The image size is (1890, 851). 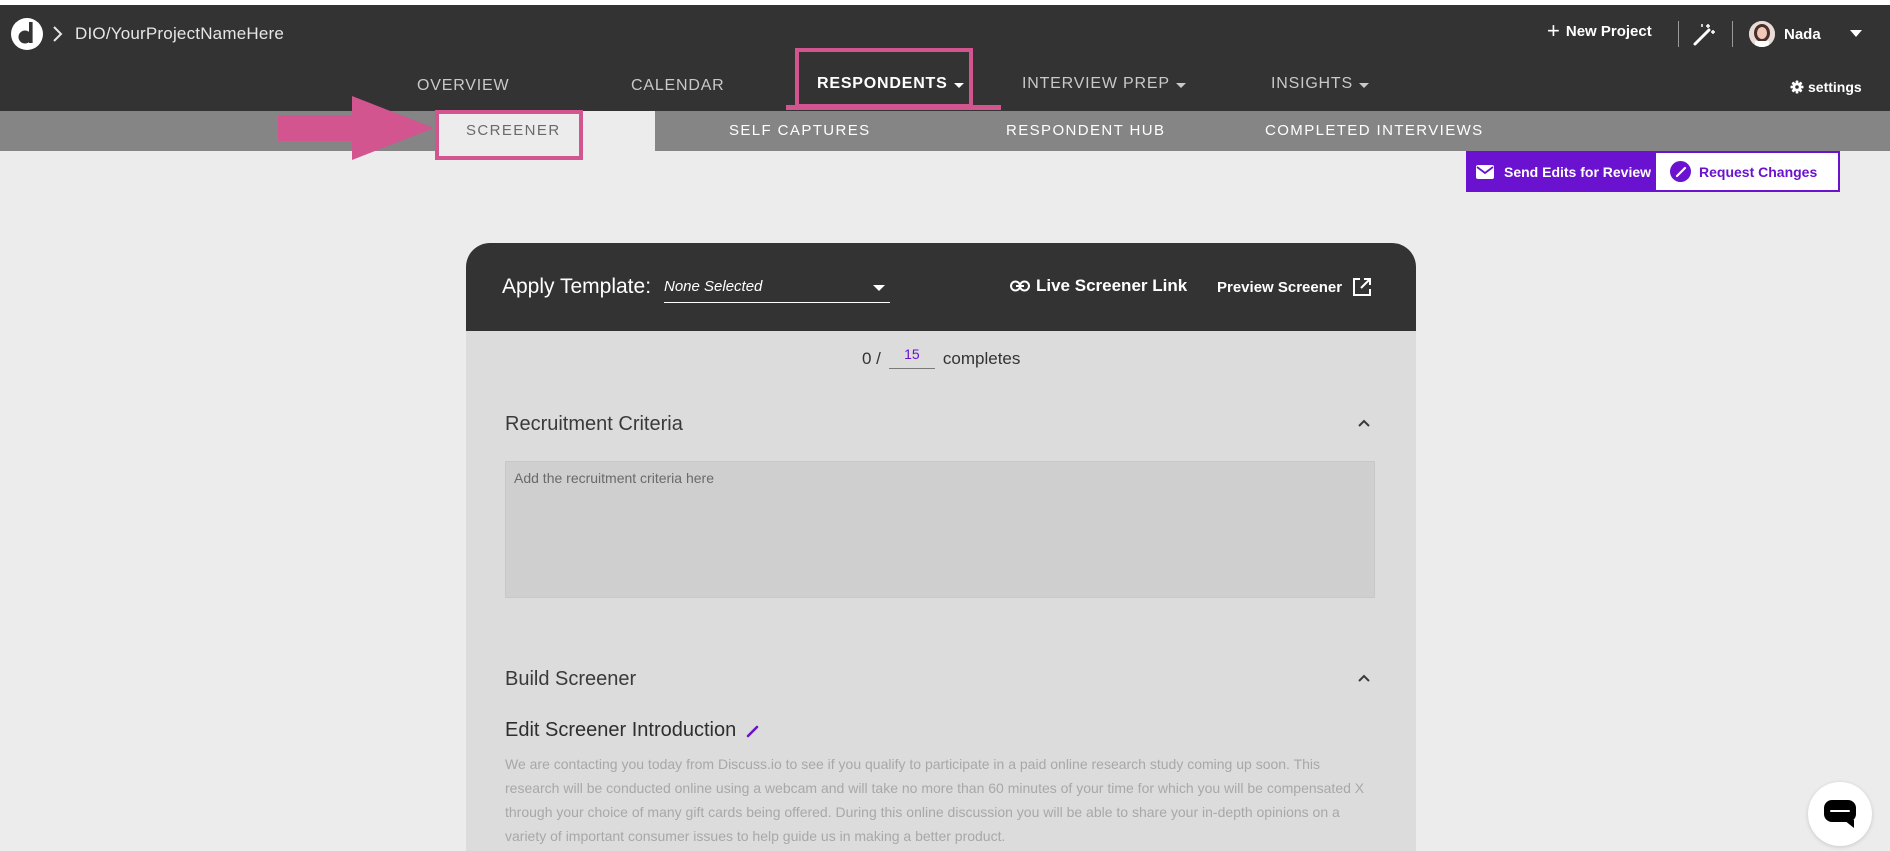 I want to click on live-screener-link-label: Live Screener Link, so click(x=1112, y=285).